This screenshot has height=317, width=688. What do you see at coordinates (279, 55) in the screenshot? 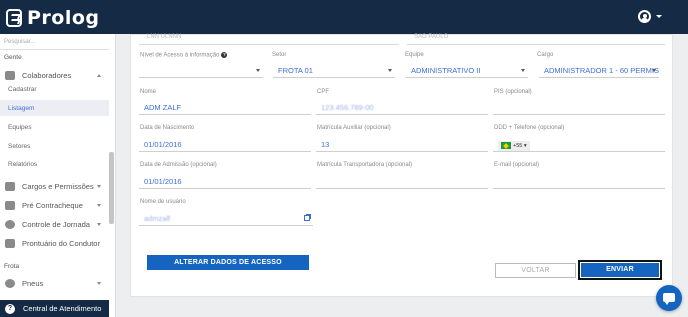
I see `setor-label: Setor` at bounding box center [279, 55].